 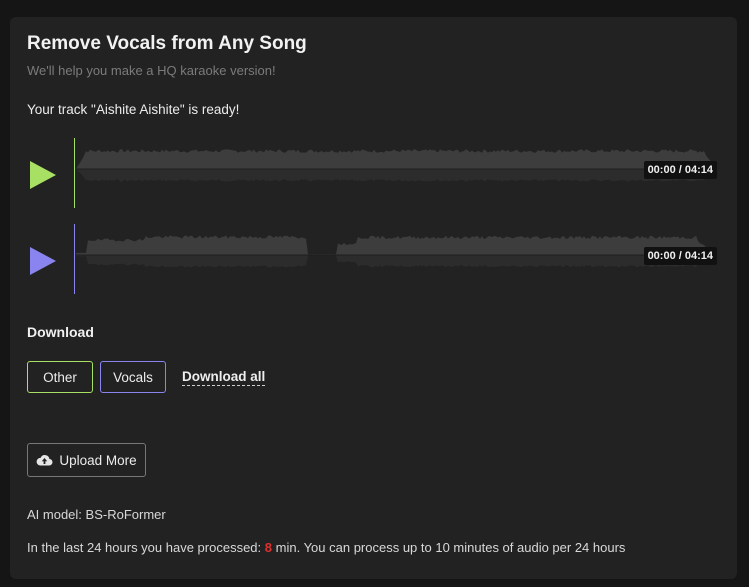 What do you see at coordinates (44, 460) in the screenshot?
I see `cloud-upload-icon` at bounding box center [44, 460].